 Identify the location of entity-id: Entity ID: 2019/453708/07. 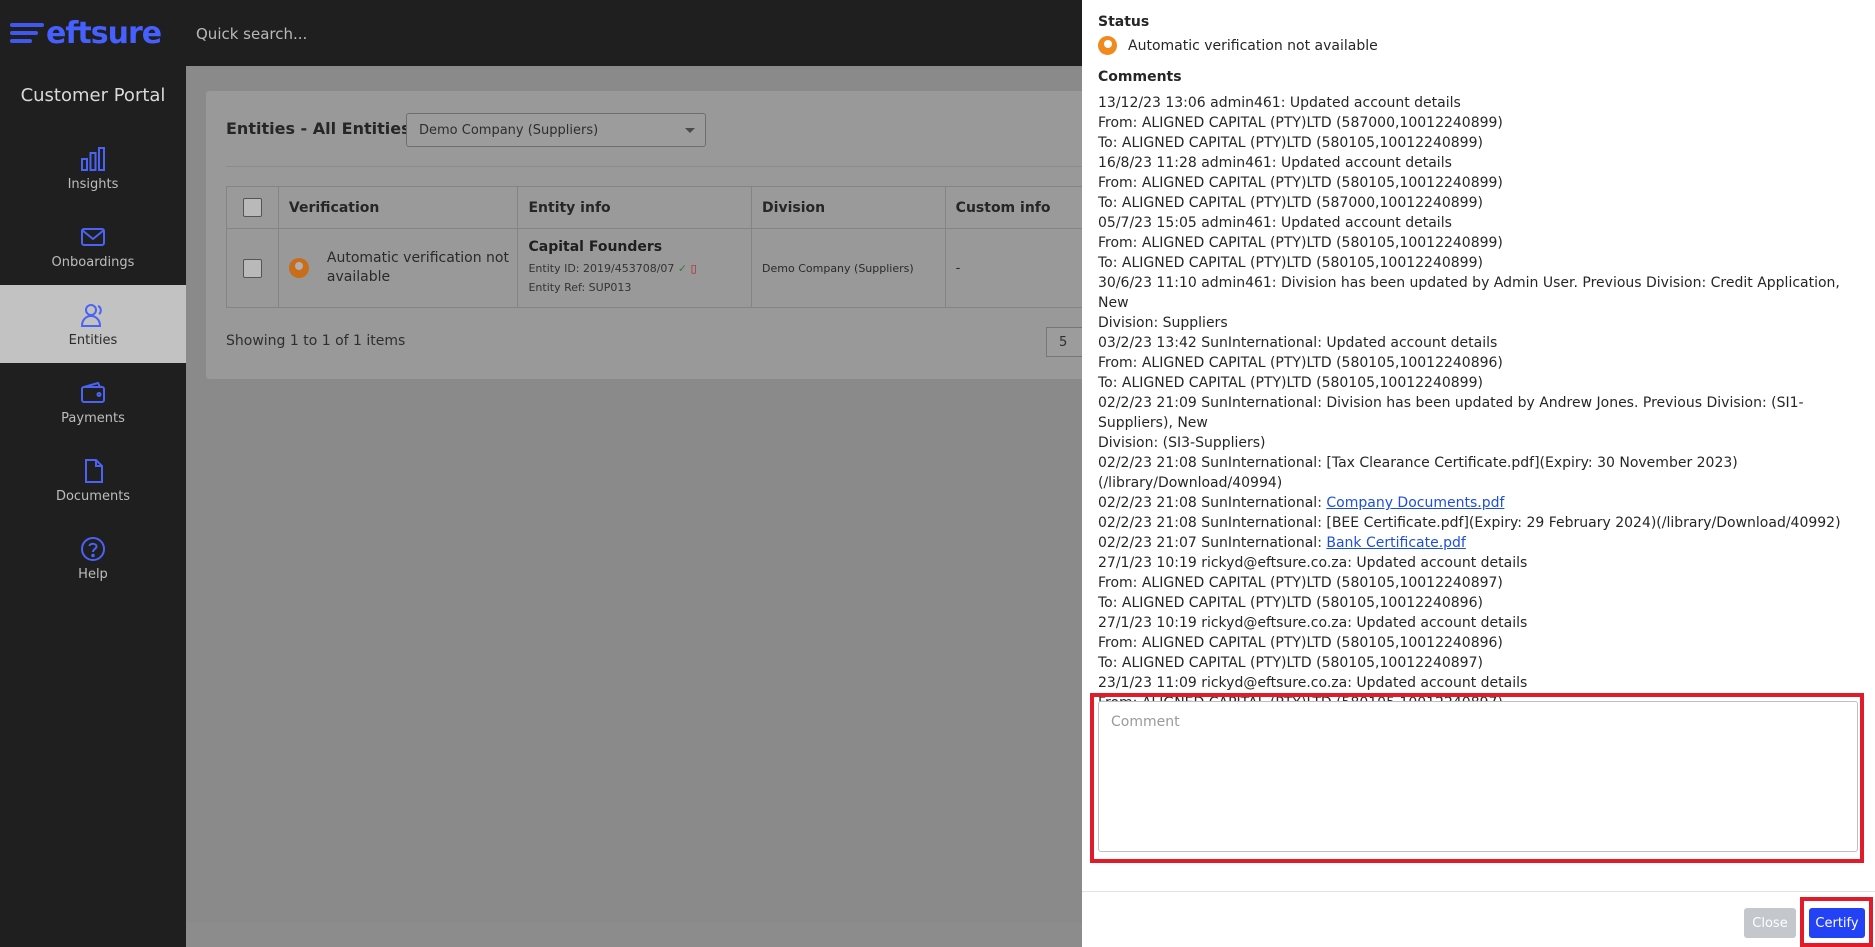
(601, 268).